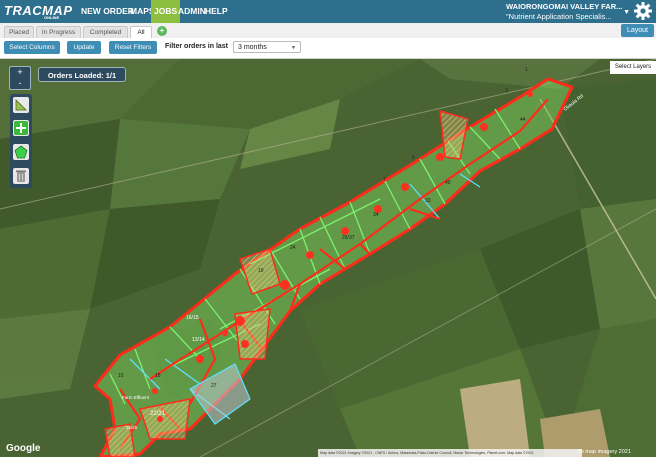 This screenshot has height=457, width=656. What do you see at coordinates (384, 180) in the screenshot?
I see `paddock-label: 7` at bounding box center [384, 180].